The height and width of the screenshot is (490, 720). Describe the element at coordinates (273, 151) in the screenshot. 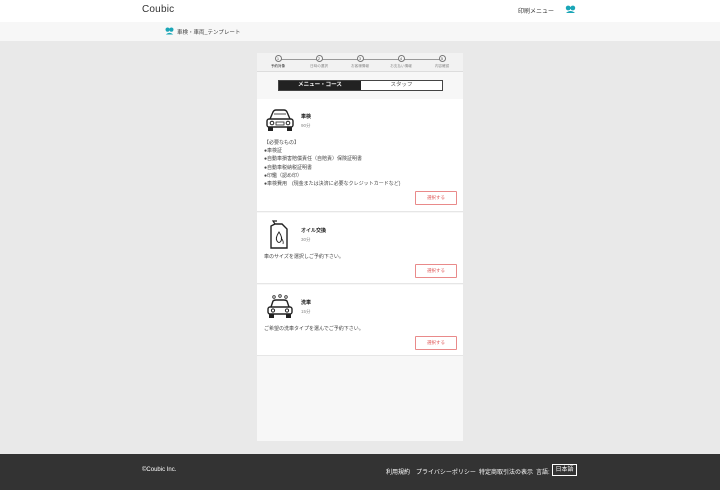

I see `desc-line: ●車検証` at that location.